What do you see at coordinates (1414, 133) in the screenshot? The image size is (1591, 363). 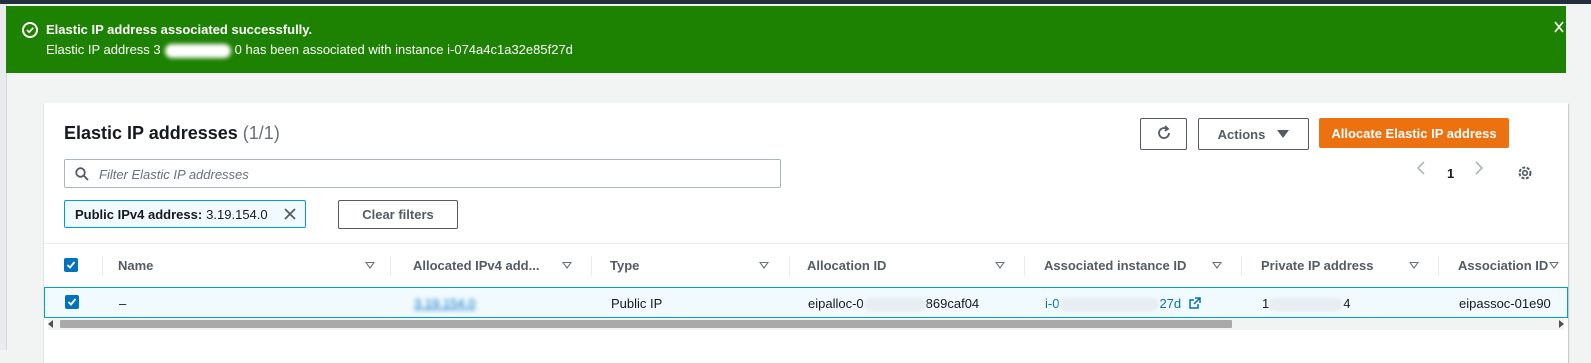 I see `allocate-elastic-ip-button: Allocate Elastic IP address` at bounding box center [1414, 133].